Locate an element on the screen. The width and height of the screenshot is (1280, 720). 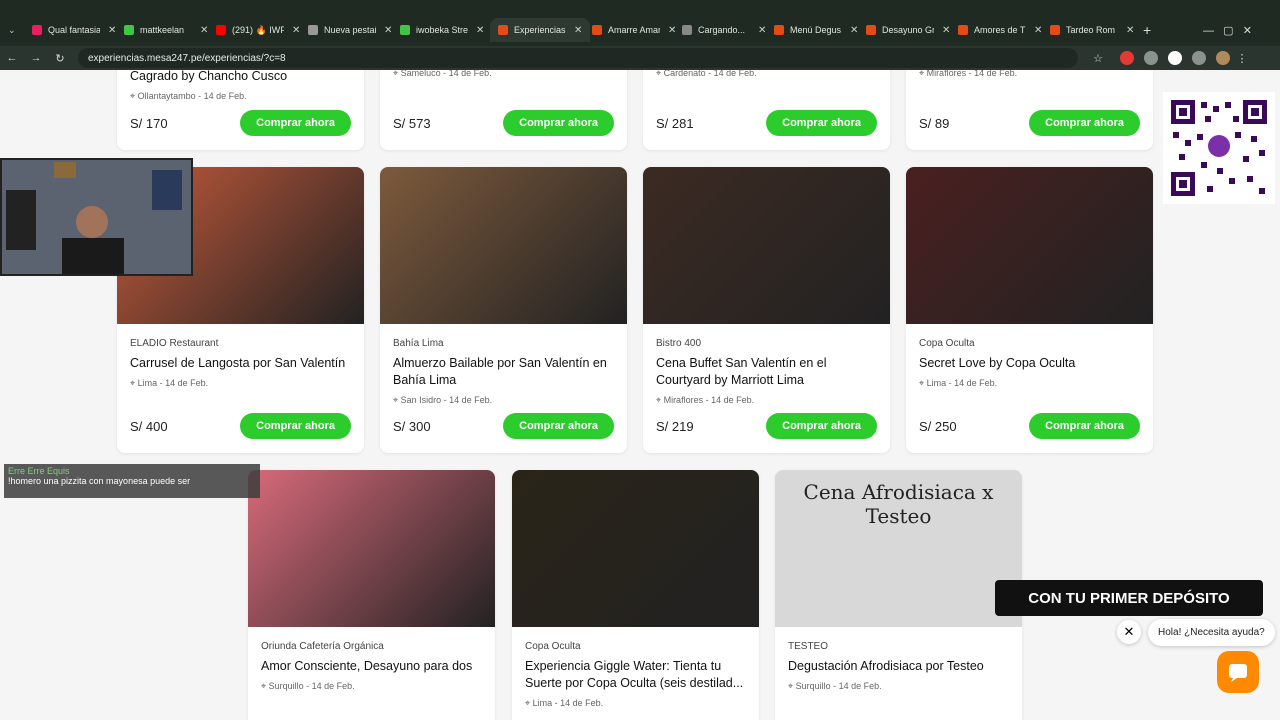
browser-tab: Menú Degus ✕ is located at coordinates (816, 30).